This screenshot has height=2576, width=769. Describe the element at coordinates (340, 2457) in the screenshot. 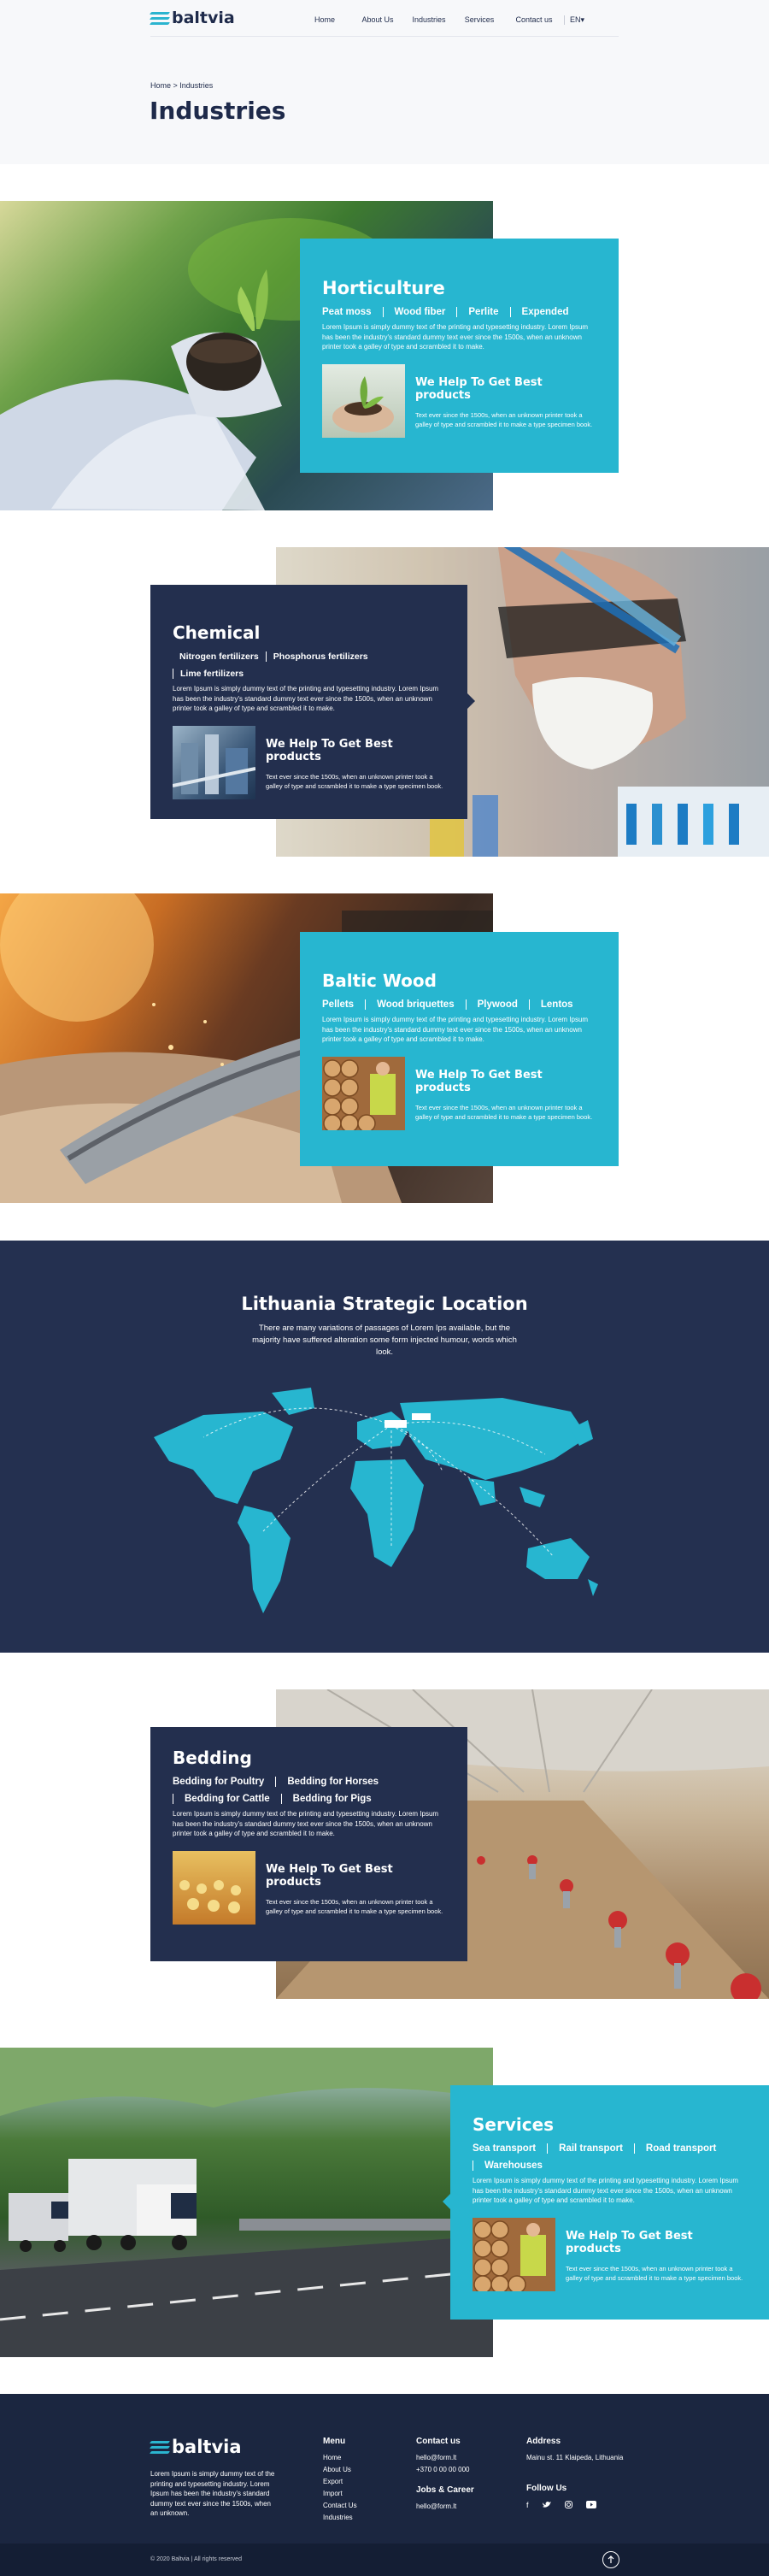

I see `footer-link-home: Home` at that location.